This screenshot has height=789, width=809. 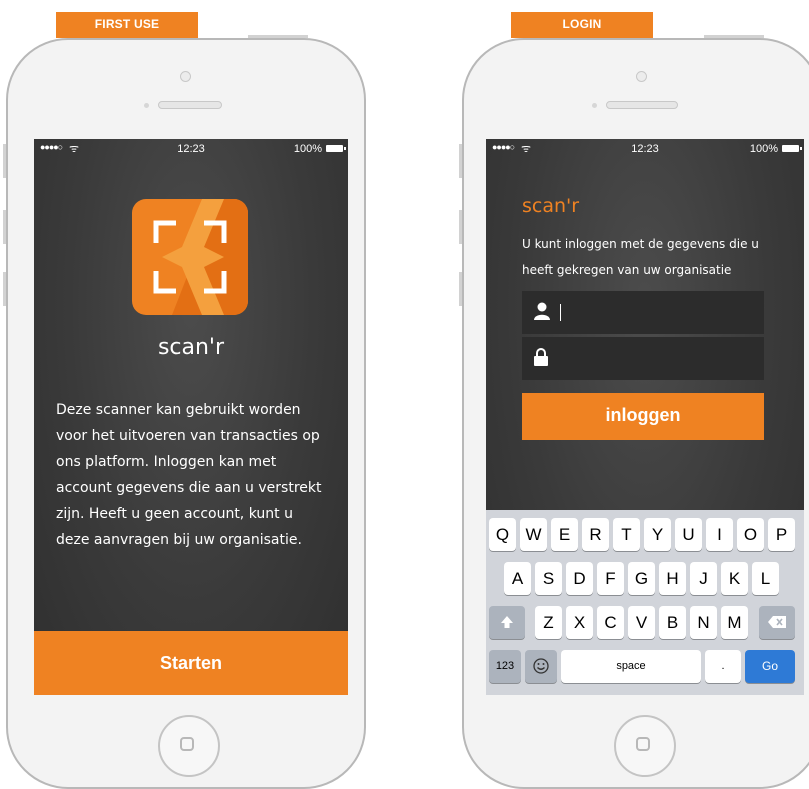 I want to click on key: O, so click(x=750, y=534).